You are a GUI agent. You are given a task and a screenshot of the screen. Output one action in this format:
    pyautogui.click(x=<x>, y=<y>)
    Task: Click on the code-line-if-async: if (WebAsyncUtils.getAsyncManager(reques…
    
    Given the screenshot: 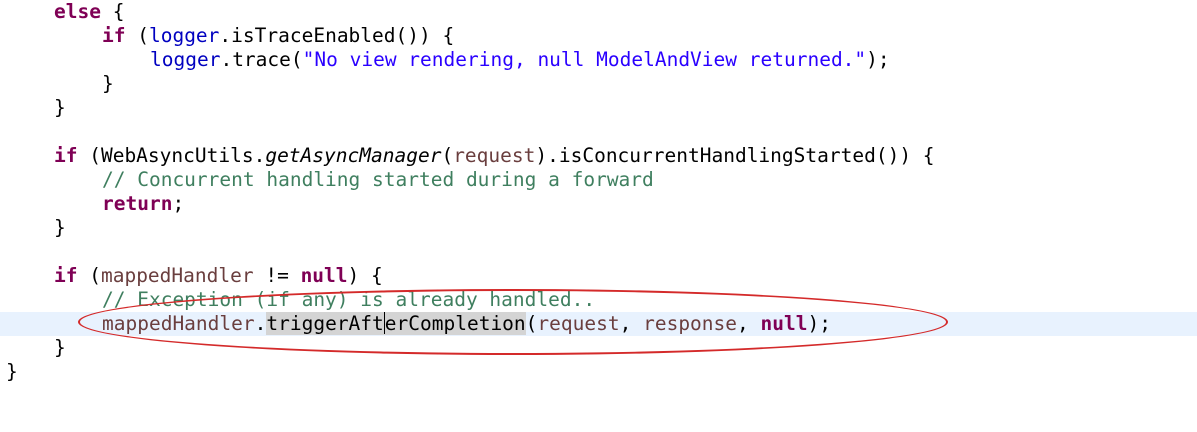 What is the action you would take?
    pyautogui.click(x=598, y=156)
    